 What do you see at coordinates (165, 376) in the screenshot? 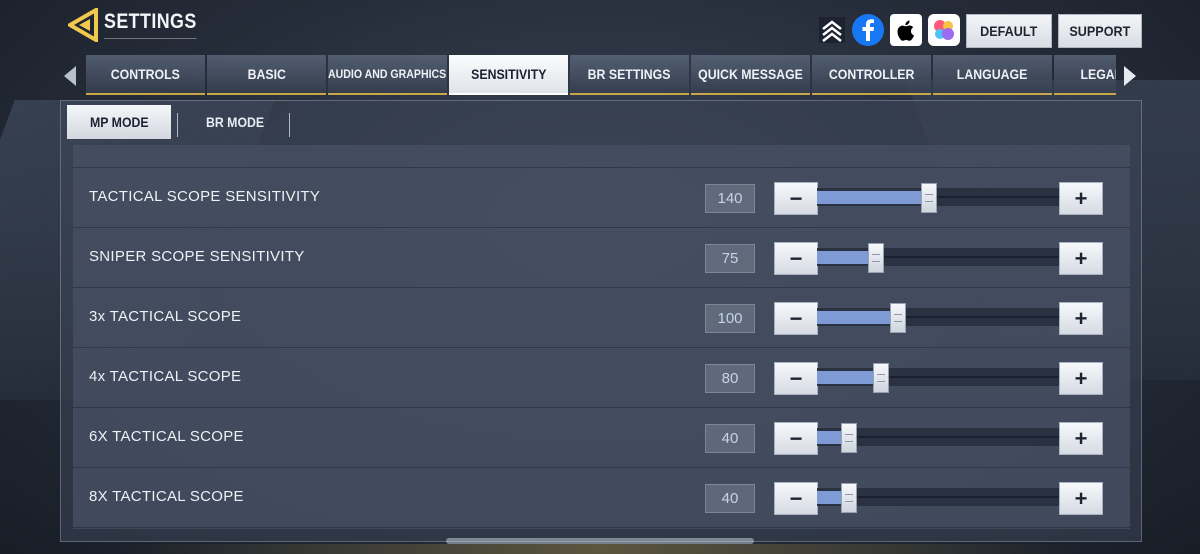
I see `setting-label: 4x TACTICAL SCOPE` at bounding box center [165, 376].